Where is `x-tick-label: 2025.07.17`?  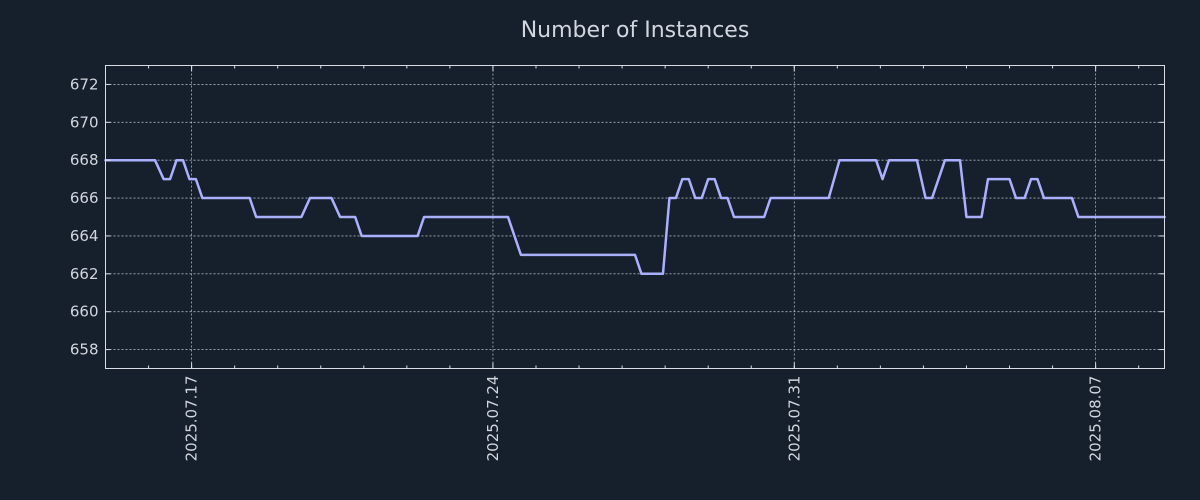 x-tick-label: 2025.07.17 is located at coordinates (192, 419).